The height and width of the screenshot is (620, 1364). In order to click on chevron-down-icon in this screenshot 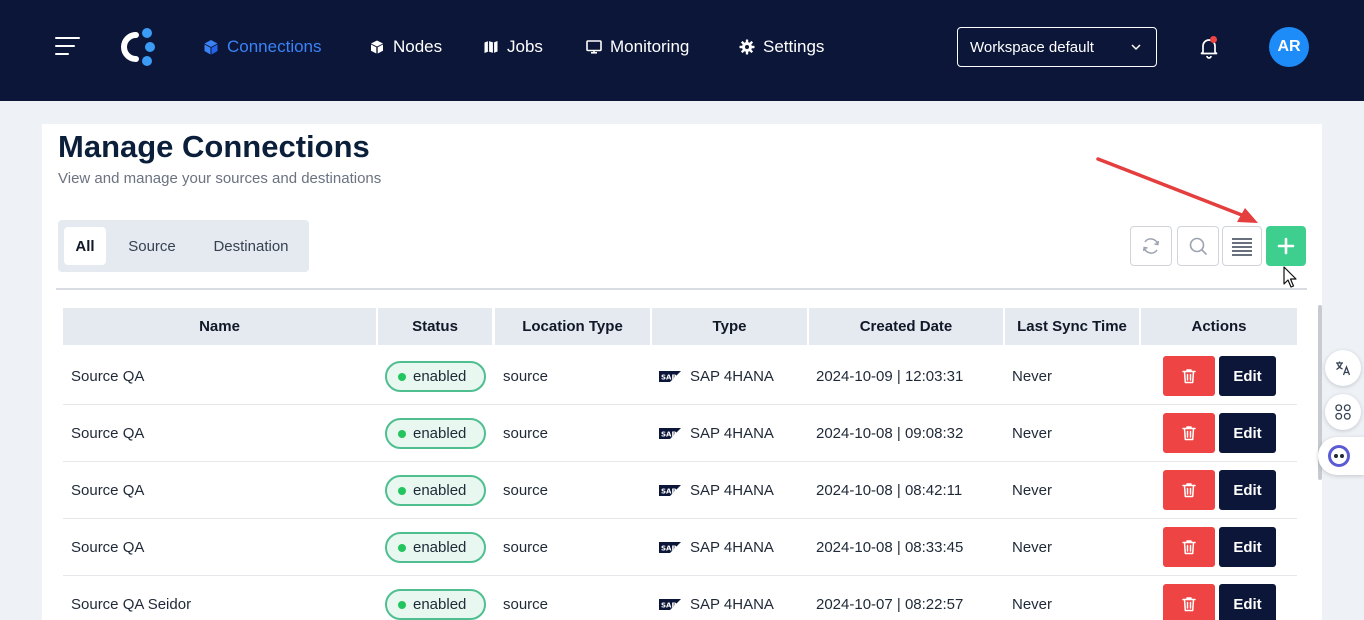, I will do `click(1136, 47)`.